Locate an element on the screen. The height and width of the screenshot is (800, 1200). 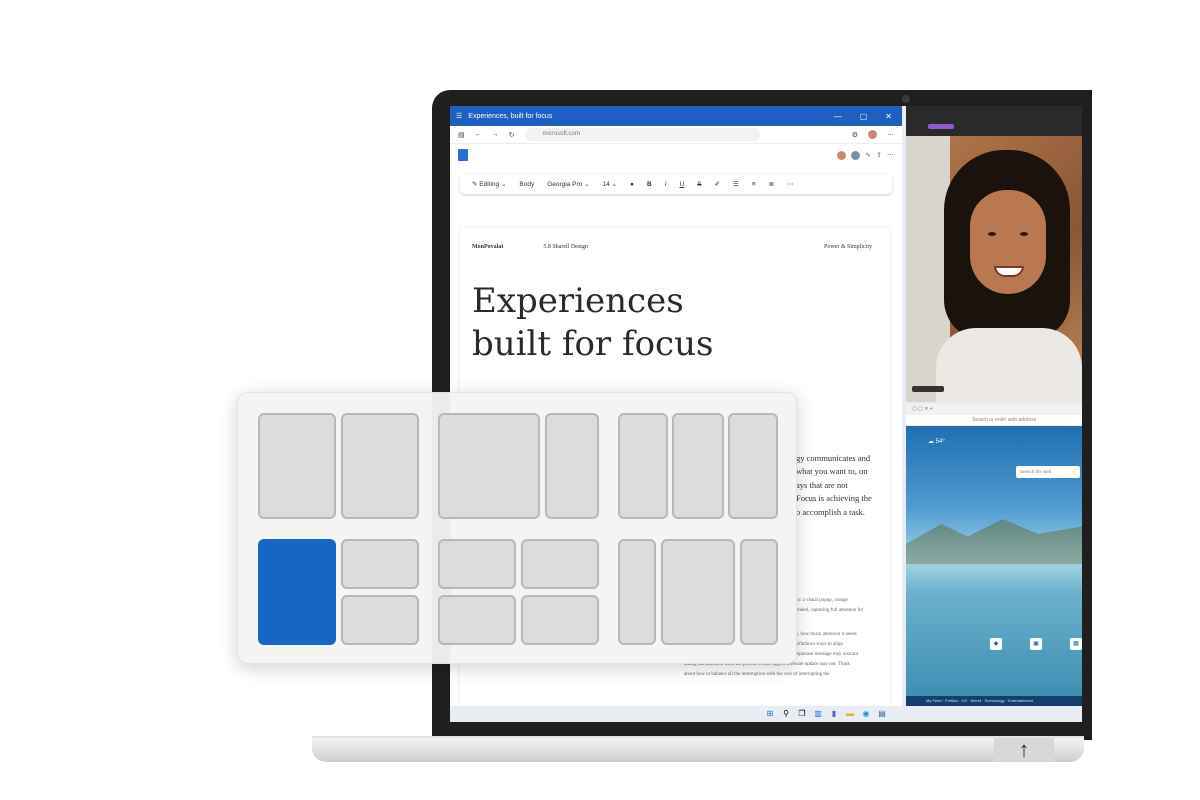
body-line: ays that are not is located at coordinates (822, 484).